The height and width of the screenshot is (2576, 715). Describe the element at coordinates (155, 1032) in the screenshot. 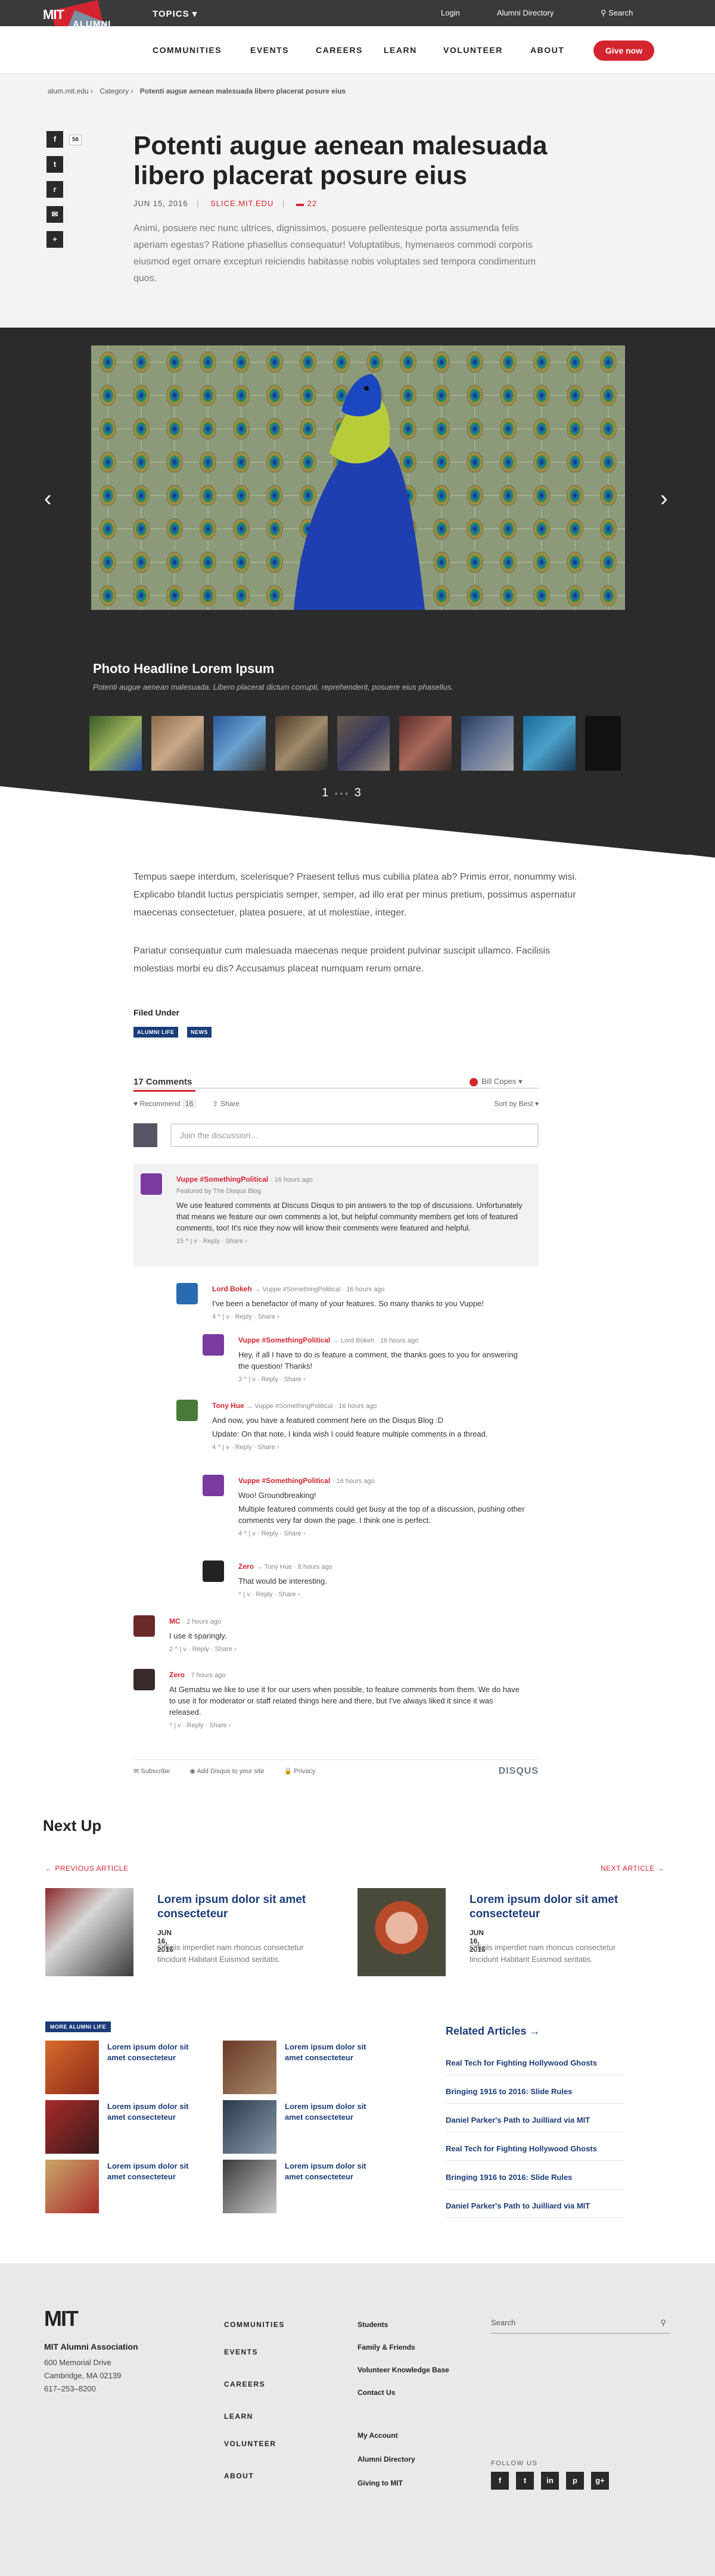

I see `tag-alumni-life: ALUMNI LIFE` at that location.